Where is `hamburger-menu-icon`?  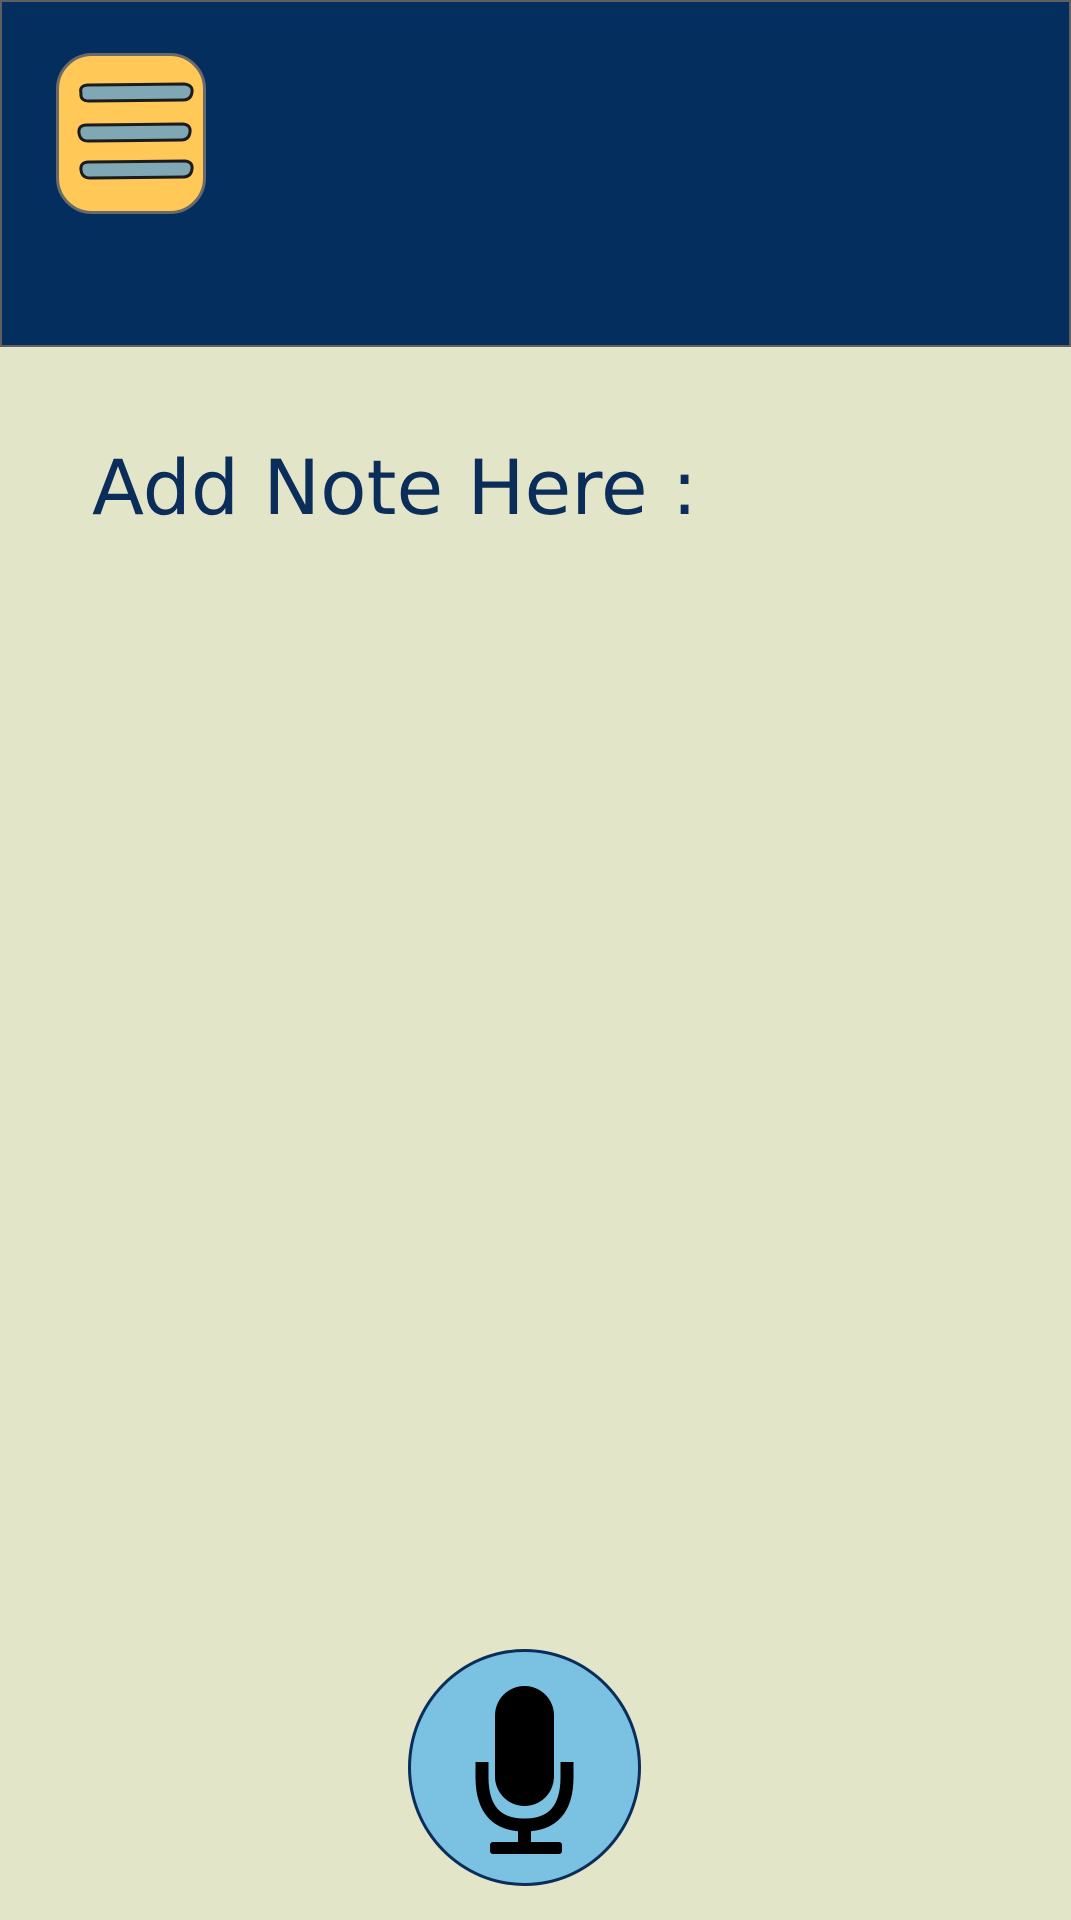 hamburger-menu-icon is located at coordinates (135, 131).